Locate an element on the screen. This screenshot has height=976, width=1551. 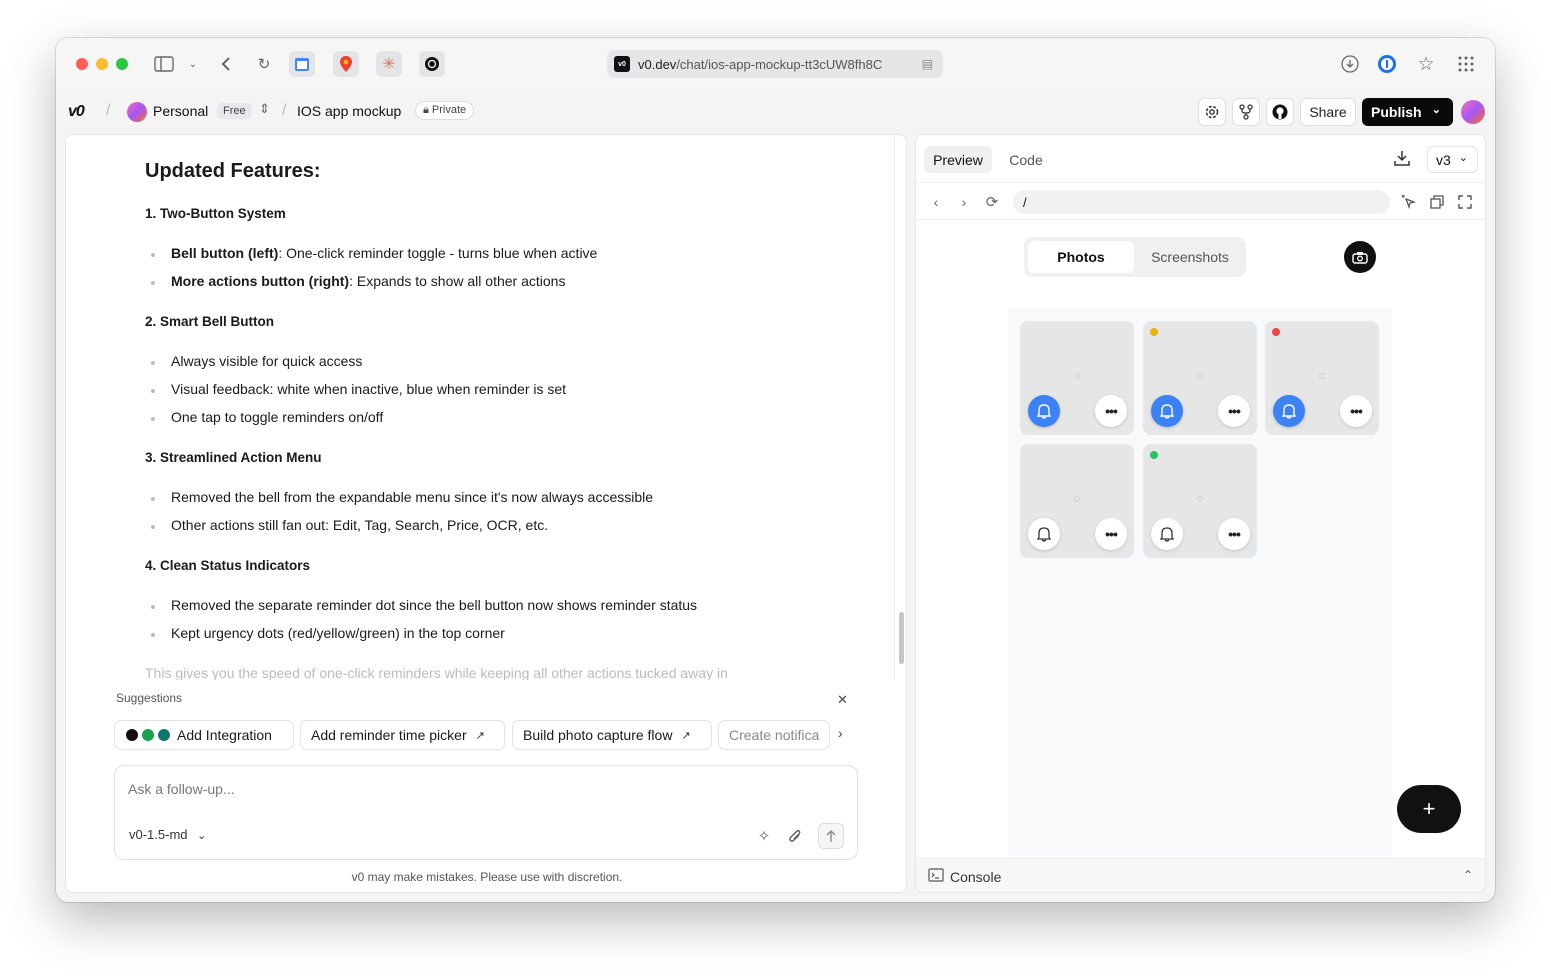
fork-icon is located at coordinates (1246, 112).